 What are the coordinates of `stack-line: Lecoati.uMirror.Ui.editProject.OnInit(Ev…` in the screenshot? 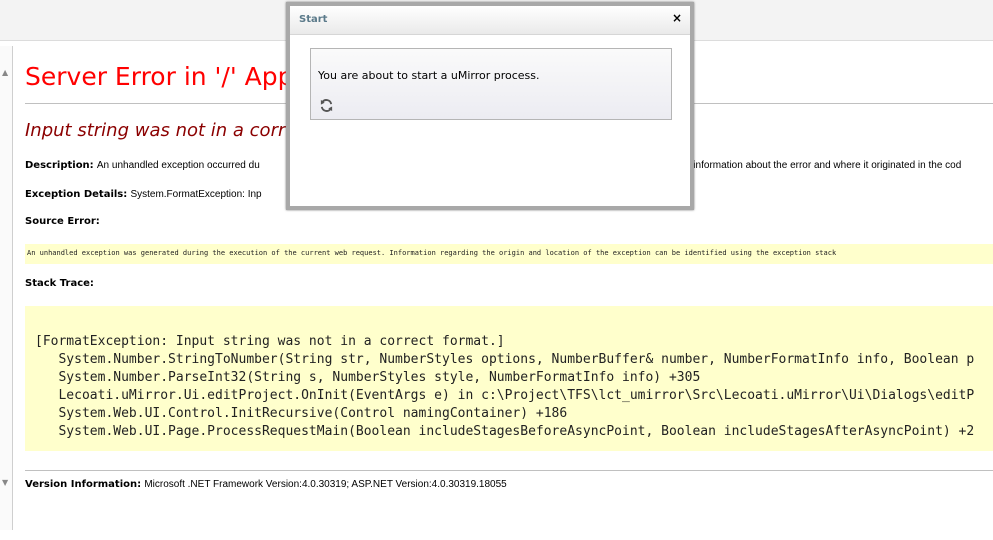 It's located at (505, 395).